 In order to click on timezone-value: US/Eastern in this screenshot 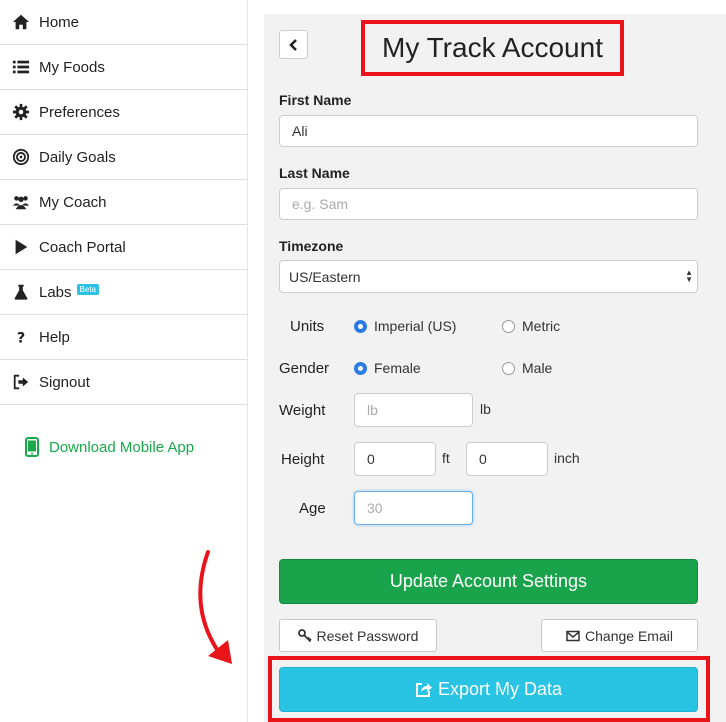, I will do `click(325, 276)`.